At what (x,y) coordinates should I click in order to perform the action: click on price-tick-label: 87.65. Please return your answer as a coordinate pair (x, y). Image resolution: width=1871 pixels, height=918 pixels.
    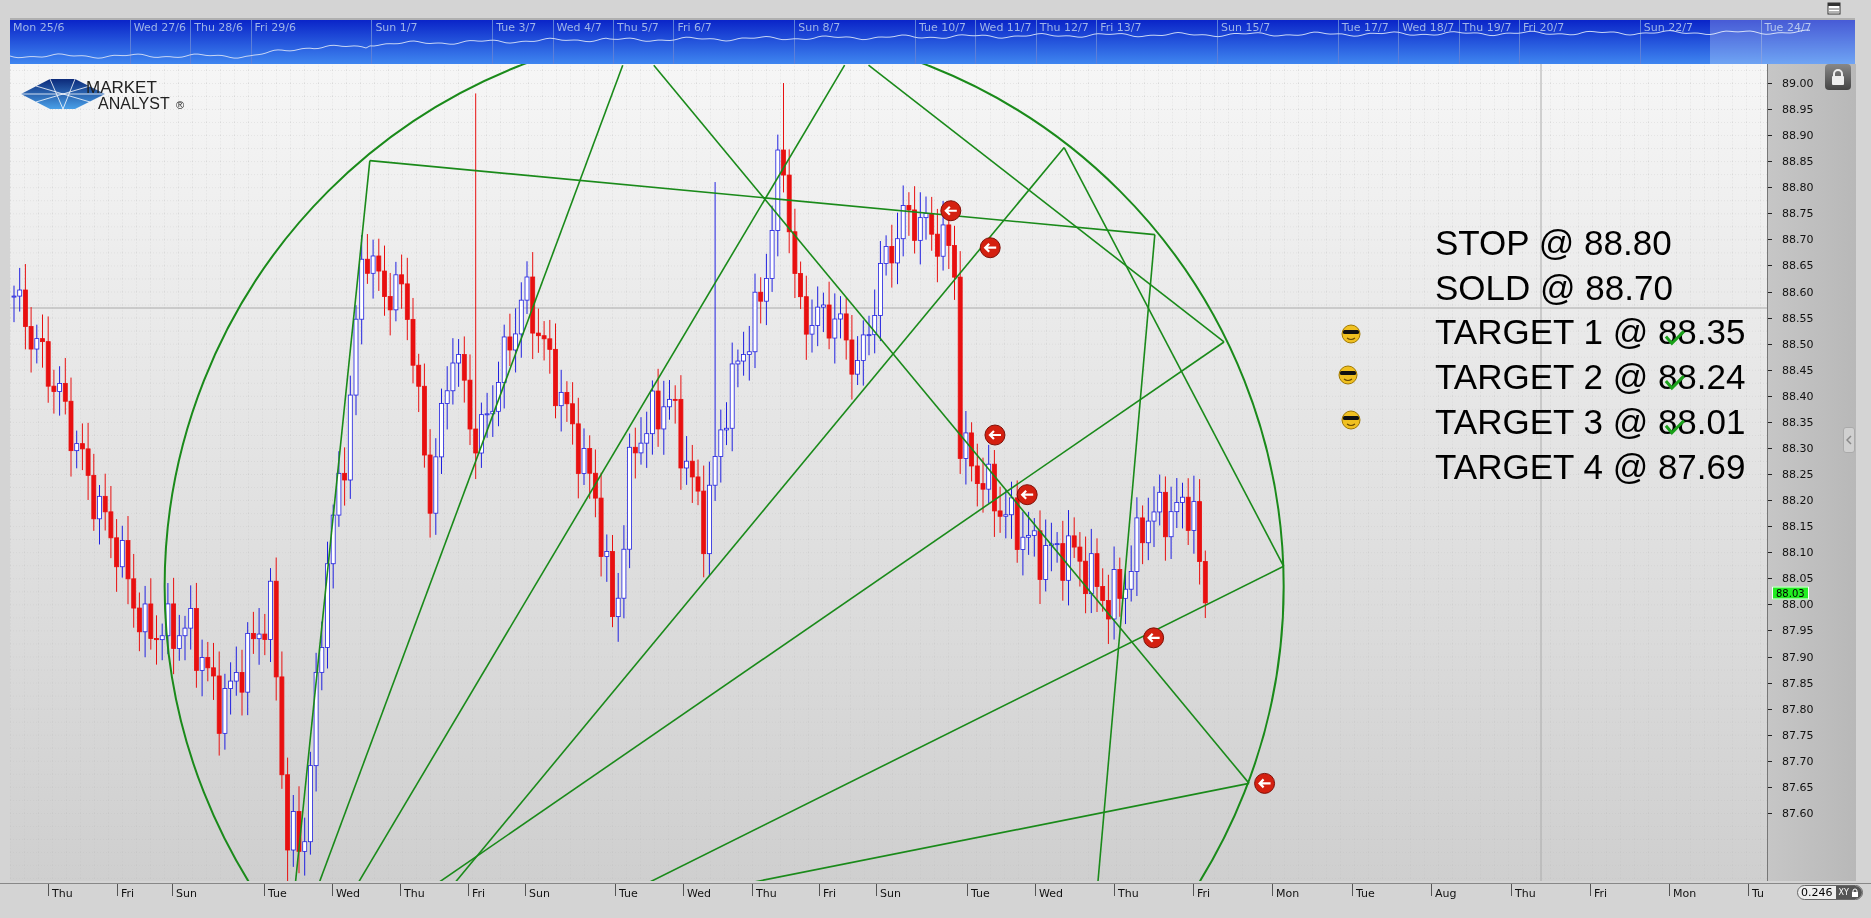
    Looking at the image, I should click on (1798, 787).